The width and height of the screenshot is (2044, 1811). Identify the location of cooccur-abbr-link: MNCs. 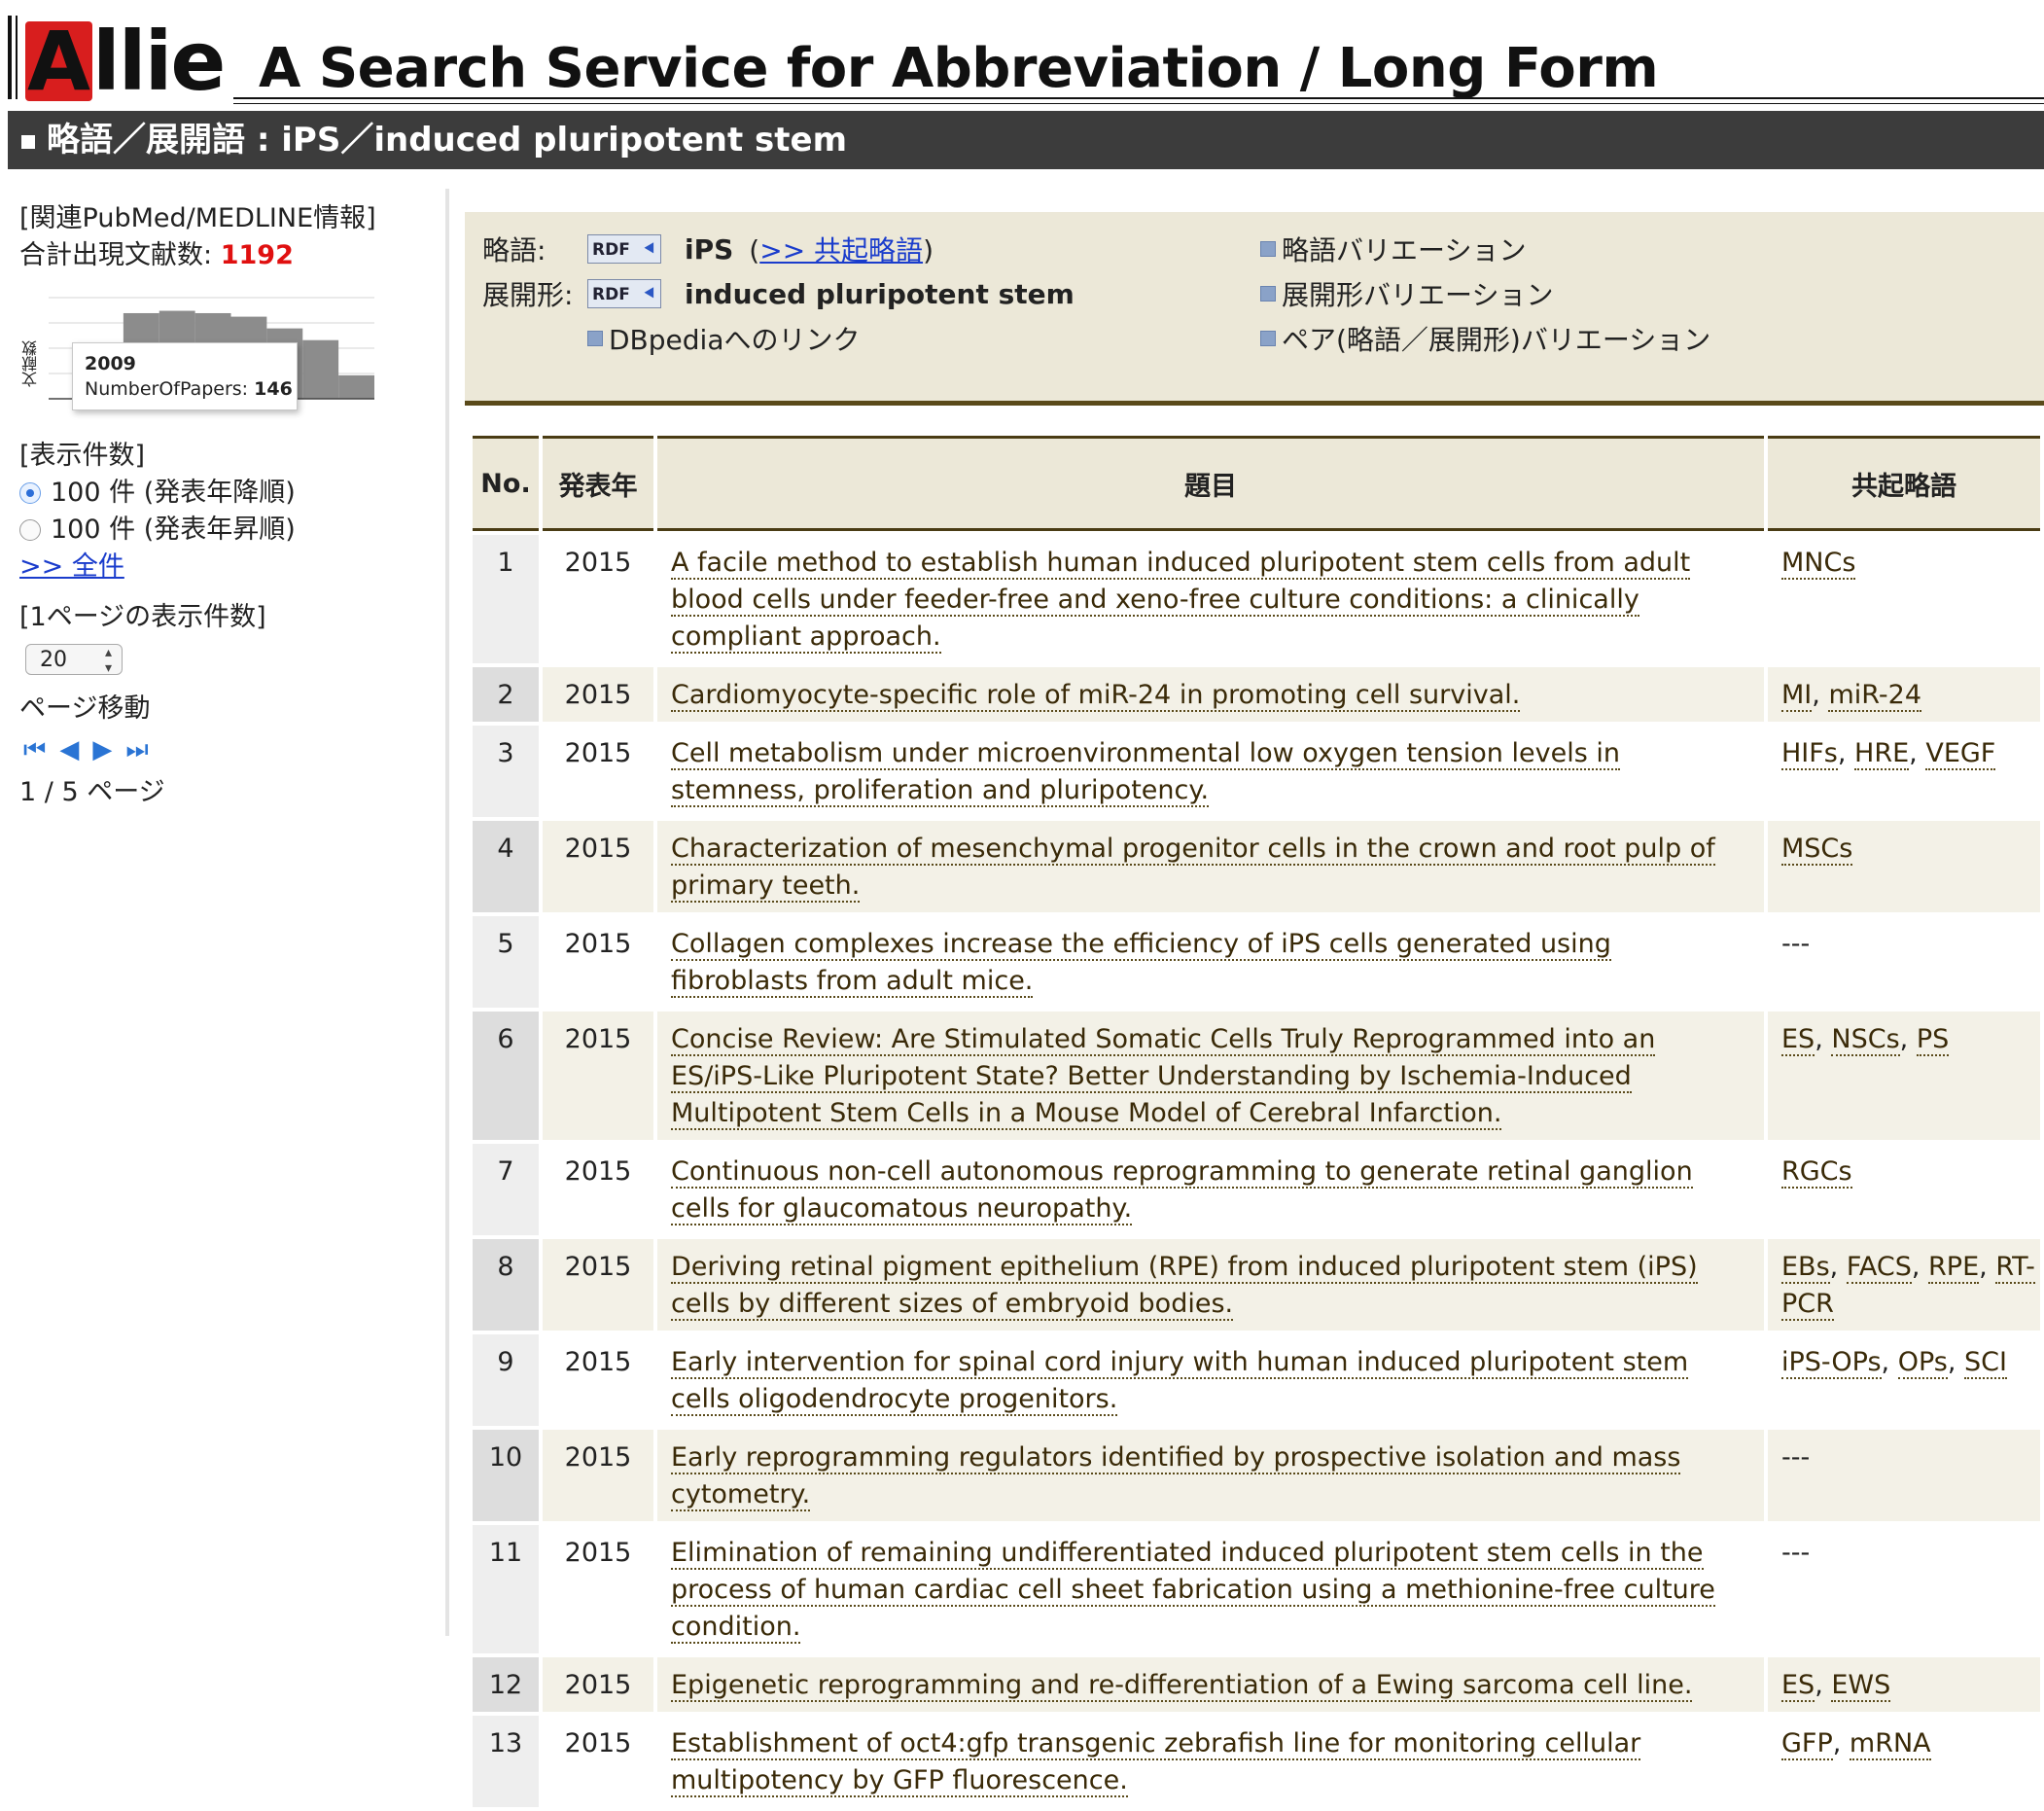
(1819, 564).